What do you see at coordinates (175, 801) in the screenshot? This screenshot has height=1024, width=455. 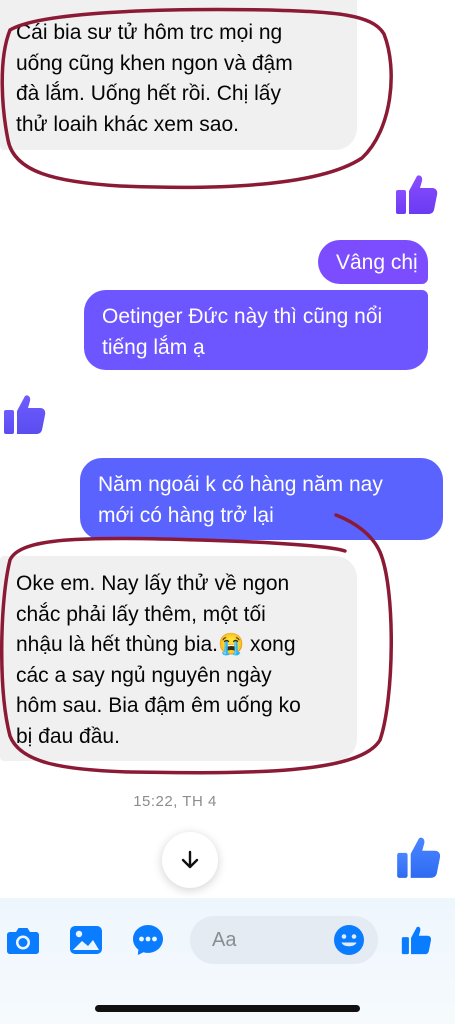 I see `message-timestamp: 15:22, TH 4` at bounding box center [175, 801].